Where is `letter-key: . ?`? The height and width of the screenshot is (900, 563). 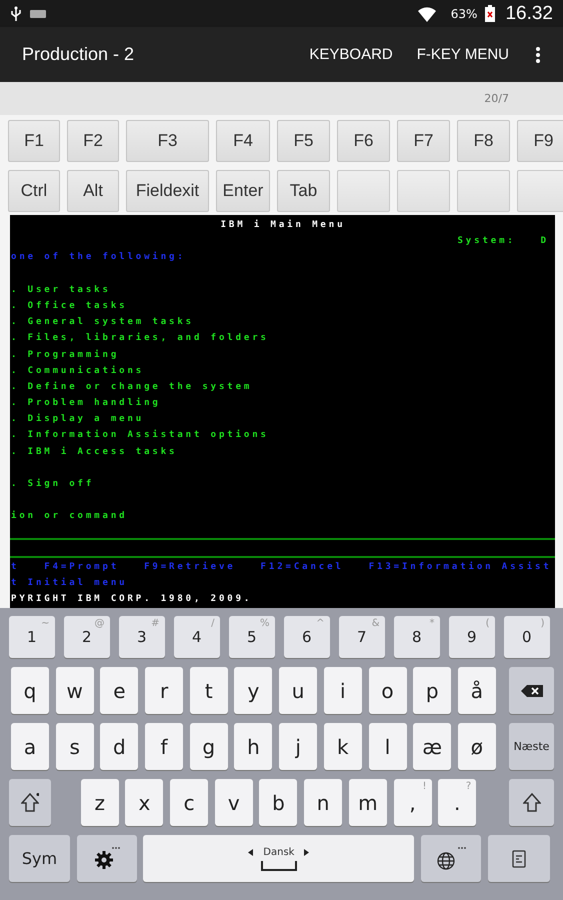 letter-key: . ? is located at coordinates (457, 802).